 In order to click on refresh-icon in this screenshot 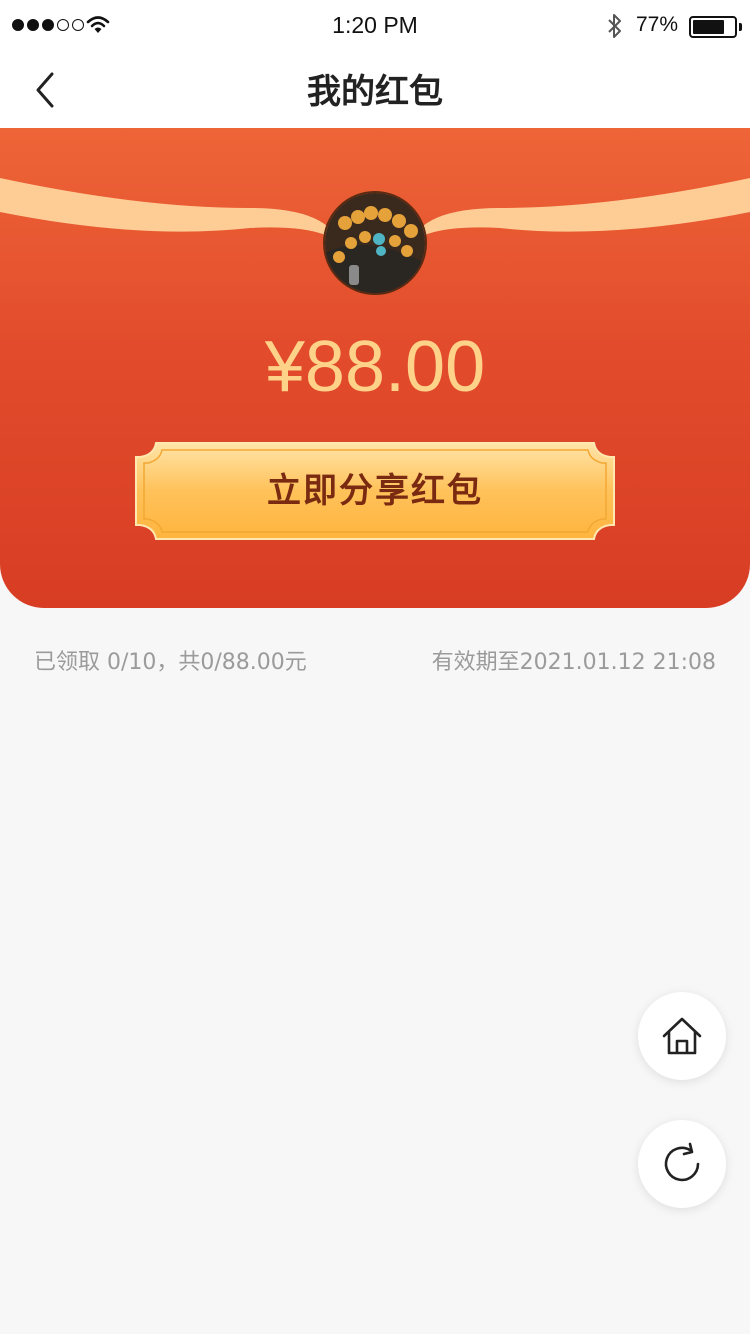, I will do `click(682, 1162)`.